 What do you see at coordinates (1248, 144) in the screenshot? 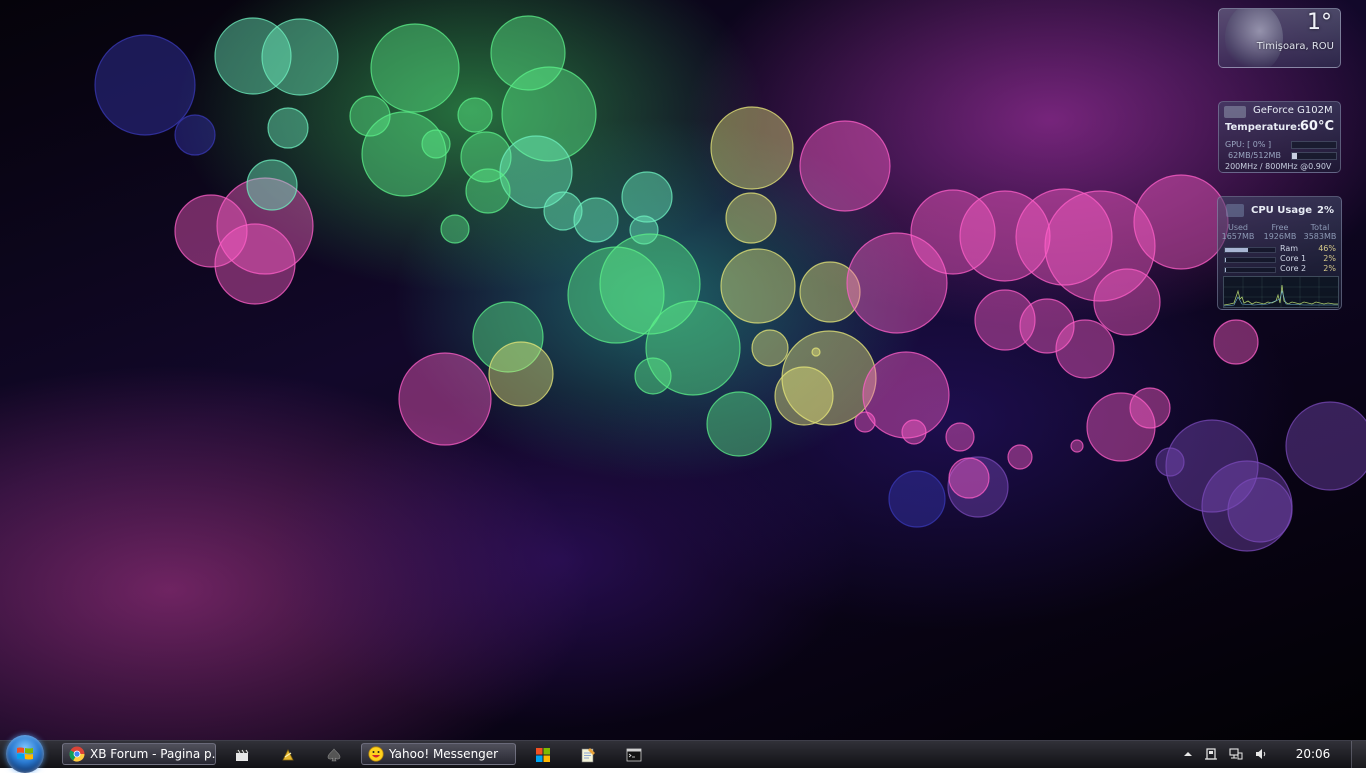
I see `gpu-load: GPU: [ 0% ]` at bounding box center [1248, 144].